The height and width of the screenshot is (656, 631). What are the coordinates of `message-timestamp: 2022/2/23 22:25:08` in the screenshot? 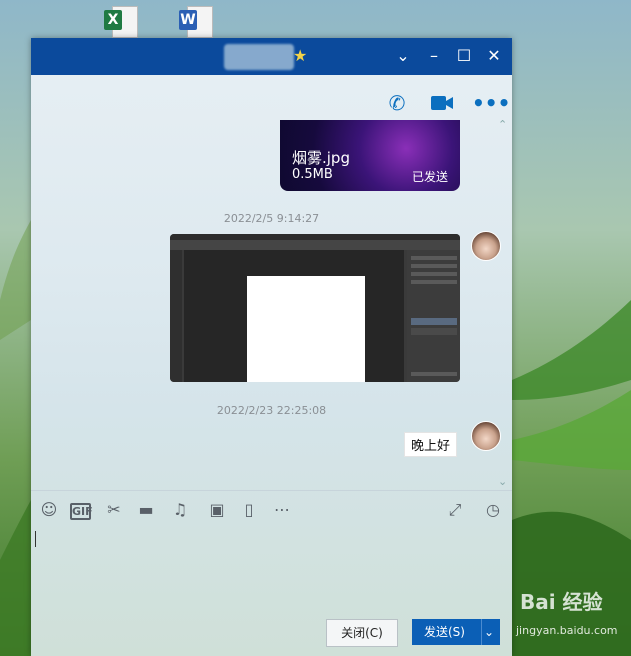 It's located at (271, 410).